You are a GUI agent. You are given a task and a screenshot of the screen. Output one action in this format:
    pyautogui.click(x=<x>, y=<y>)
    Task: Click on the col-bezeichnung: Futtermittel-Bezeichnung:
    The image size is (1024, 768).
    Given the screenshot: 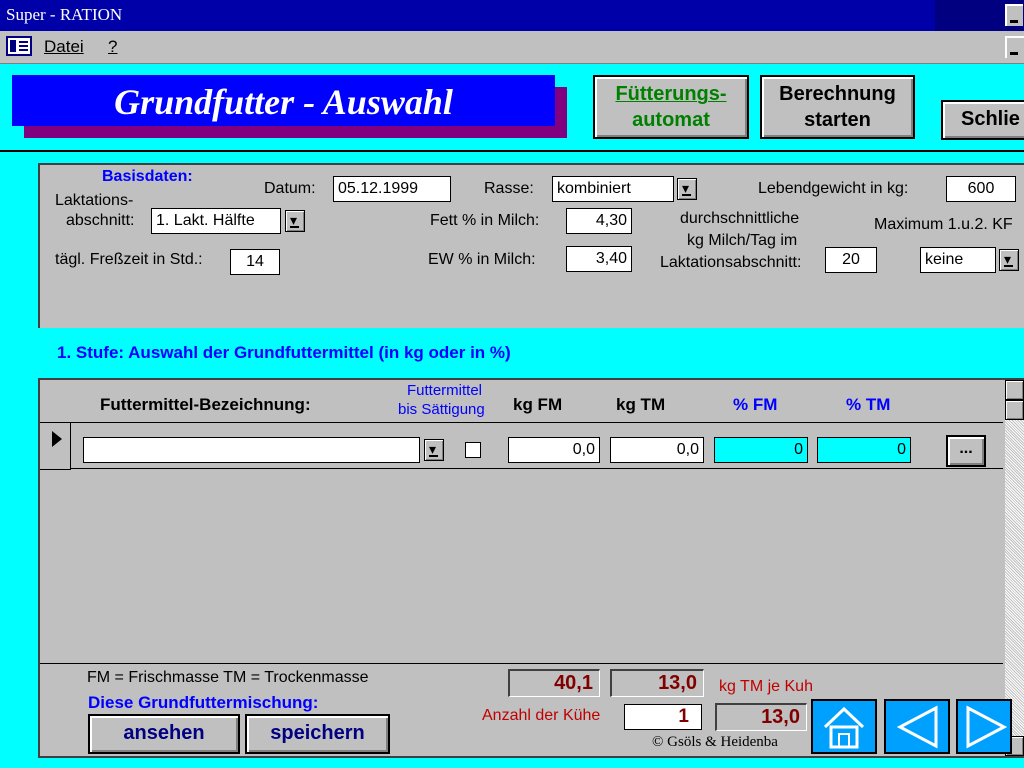 What is the action you would take?
    pyautogui.click(x=205, y=404)
    